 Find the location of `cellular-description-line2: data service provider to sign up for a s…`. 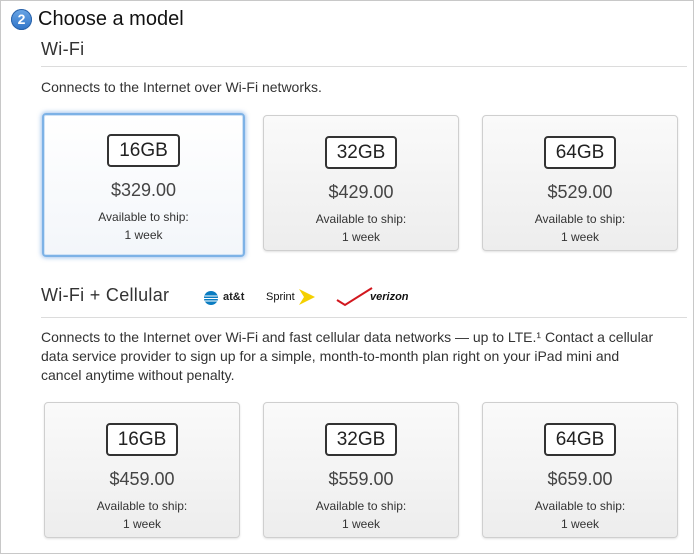

cellular-description-line2: data service provider to sign up for a s… is located at coordinates (330, 356).